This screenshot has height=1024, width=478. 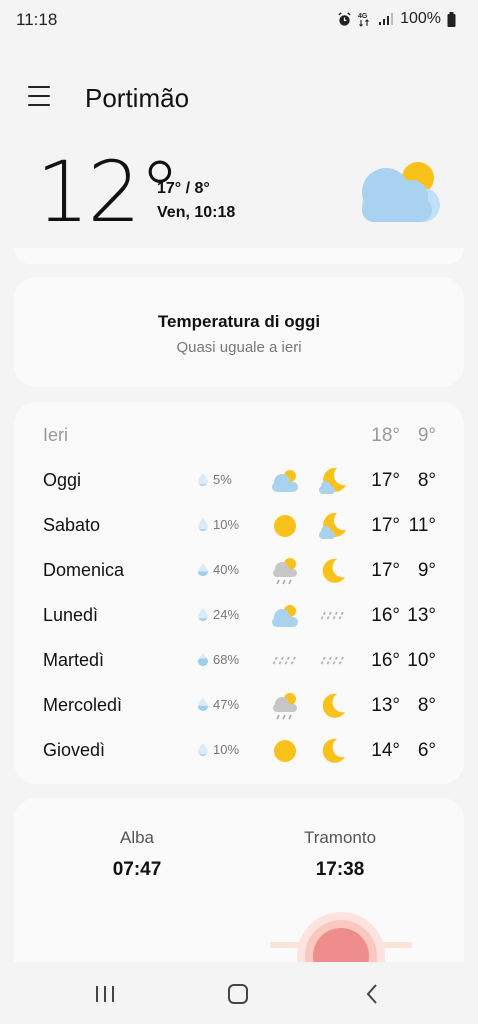 What do you see at coordinates (137, 869) in the screenshot?
I see `sunrise-time: 07:47` at bounding box center [137, 869].